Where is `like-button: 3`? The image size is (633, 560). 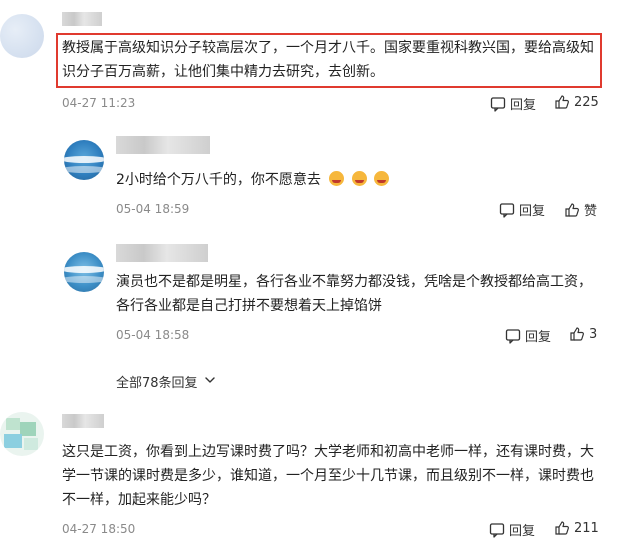
like-button: 3 is located at coordinates (583, 334).